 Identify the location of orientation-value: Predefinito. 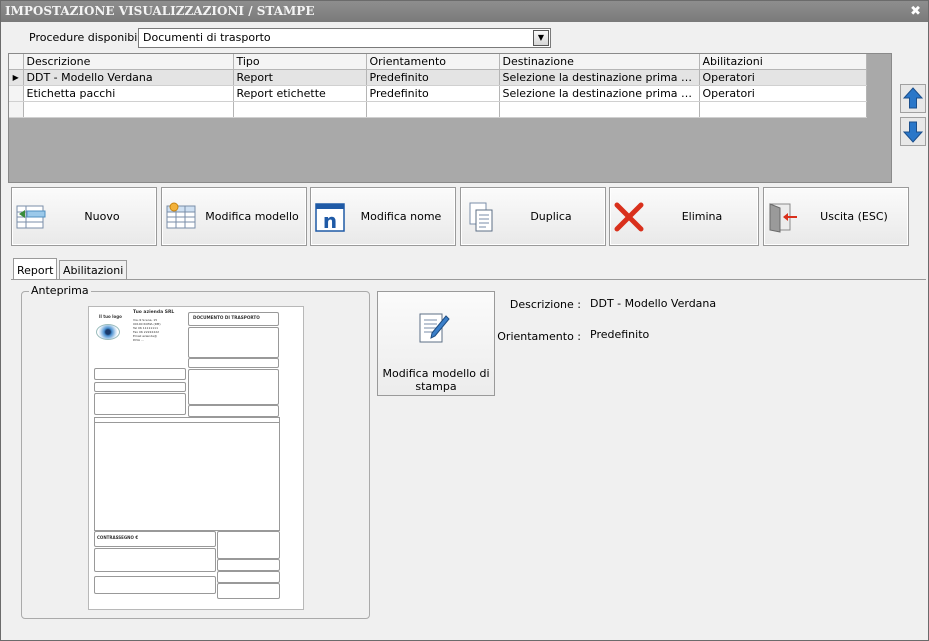
(620, 334).